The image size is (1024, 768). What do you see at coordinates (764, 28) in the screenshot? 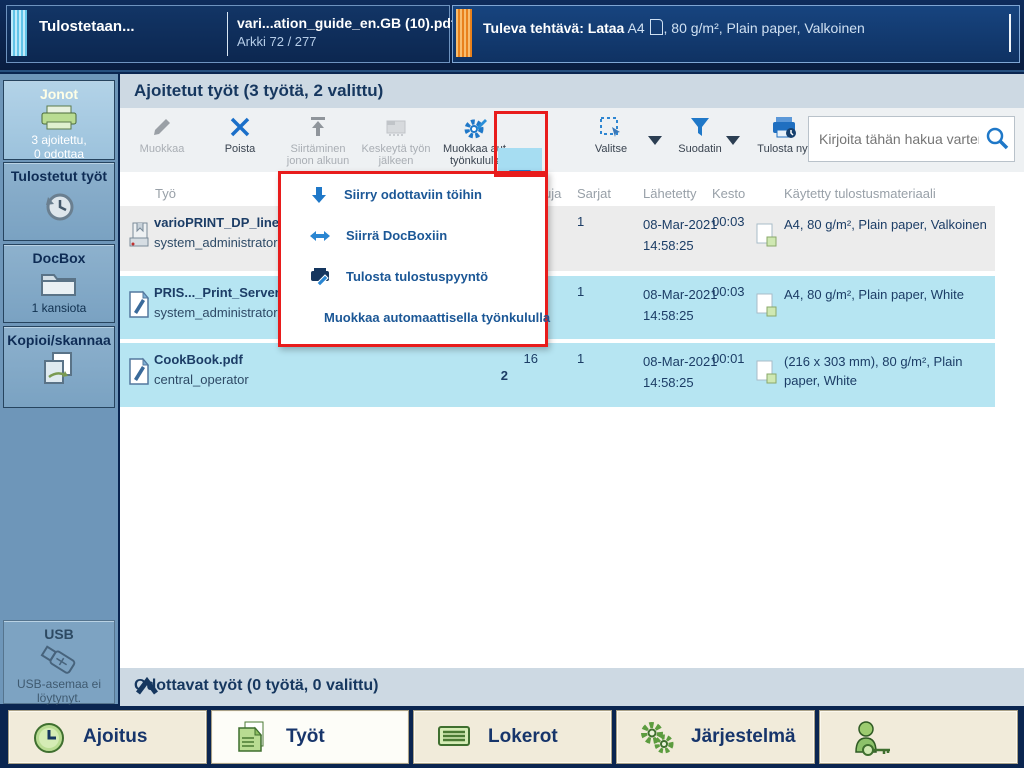
I see `next-task-details: , 80 g/m², Plain paper, Valkoinen` at bounding box center [764, 28].